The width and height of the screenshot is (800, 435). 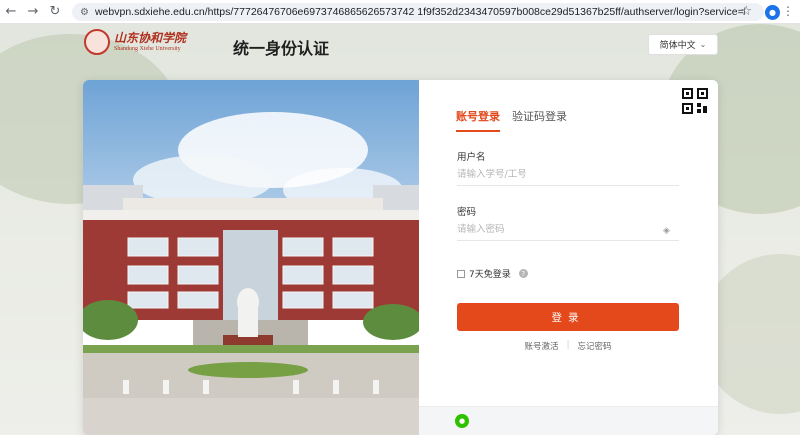 I want to click on reload-icon: ↻, so click(x=55, y=12).